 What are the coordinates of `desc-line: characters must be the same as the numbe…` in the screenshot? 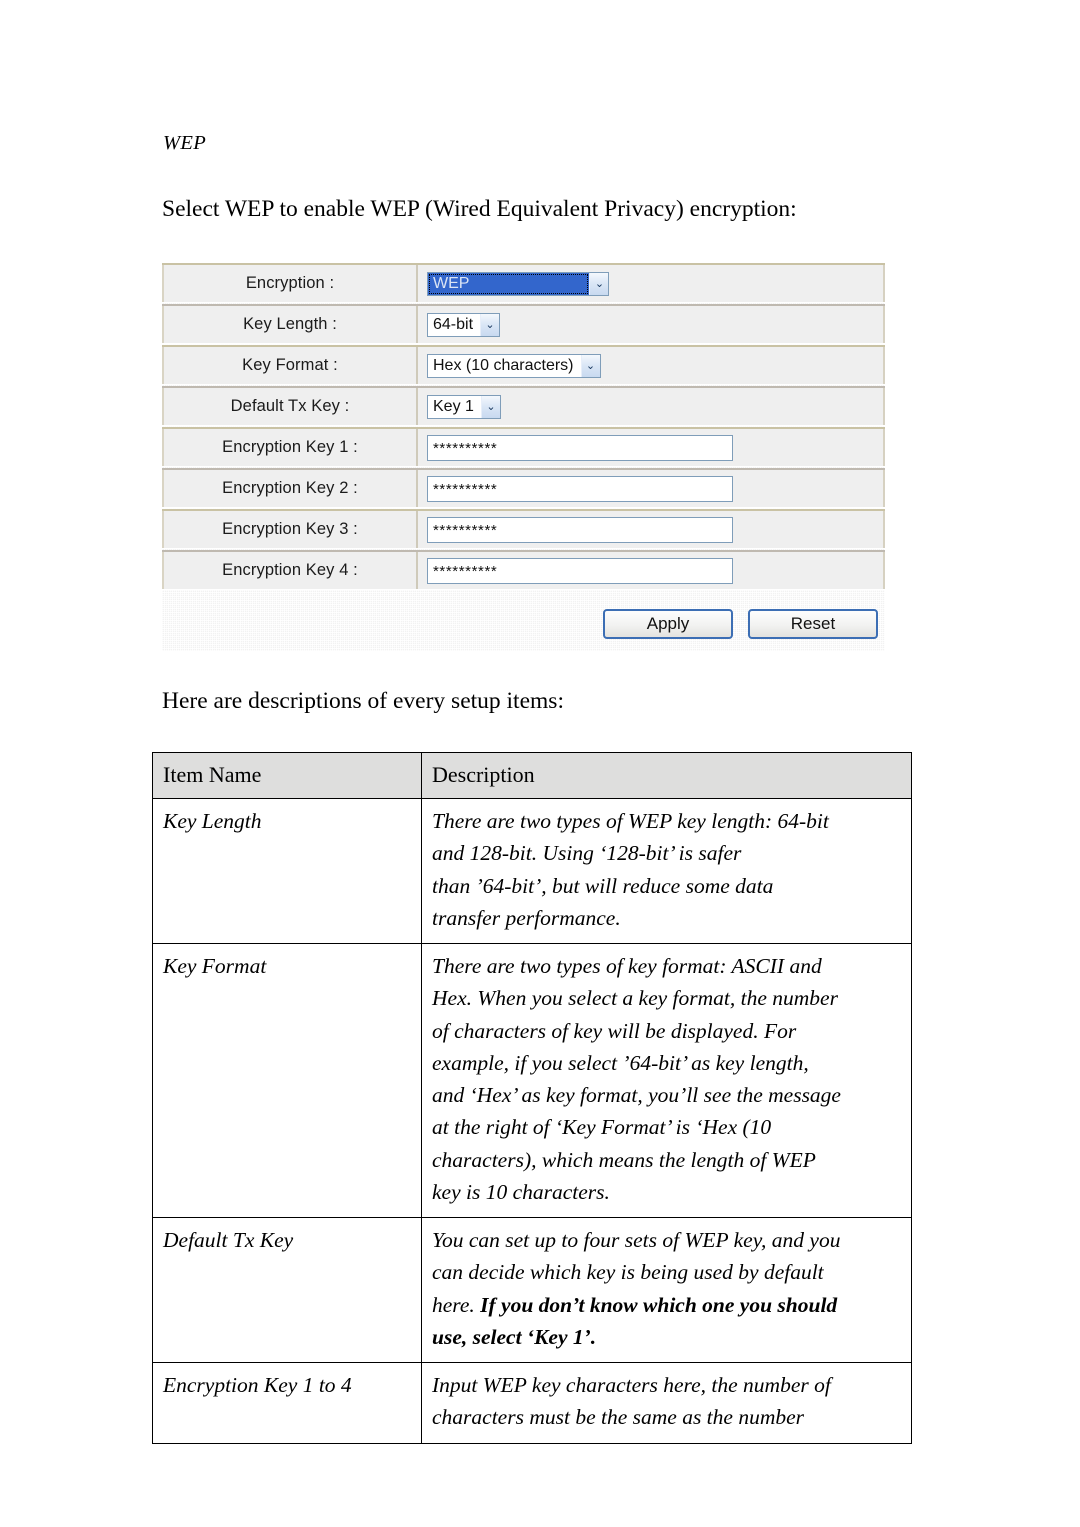 It's located at (618, 1417).